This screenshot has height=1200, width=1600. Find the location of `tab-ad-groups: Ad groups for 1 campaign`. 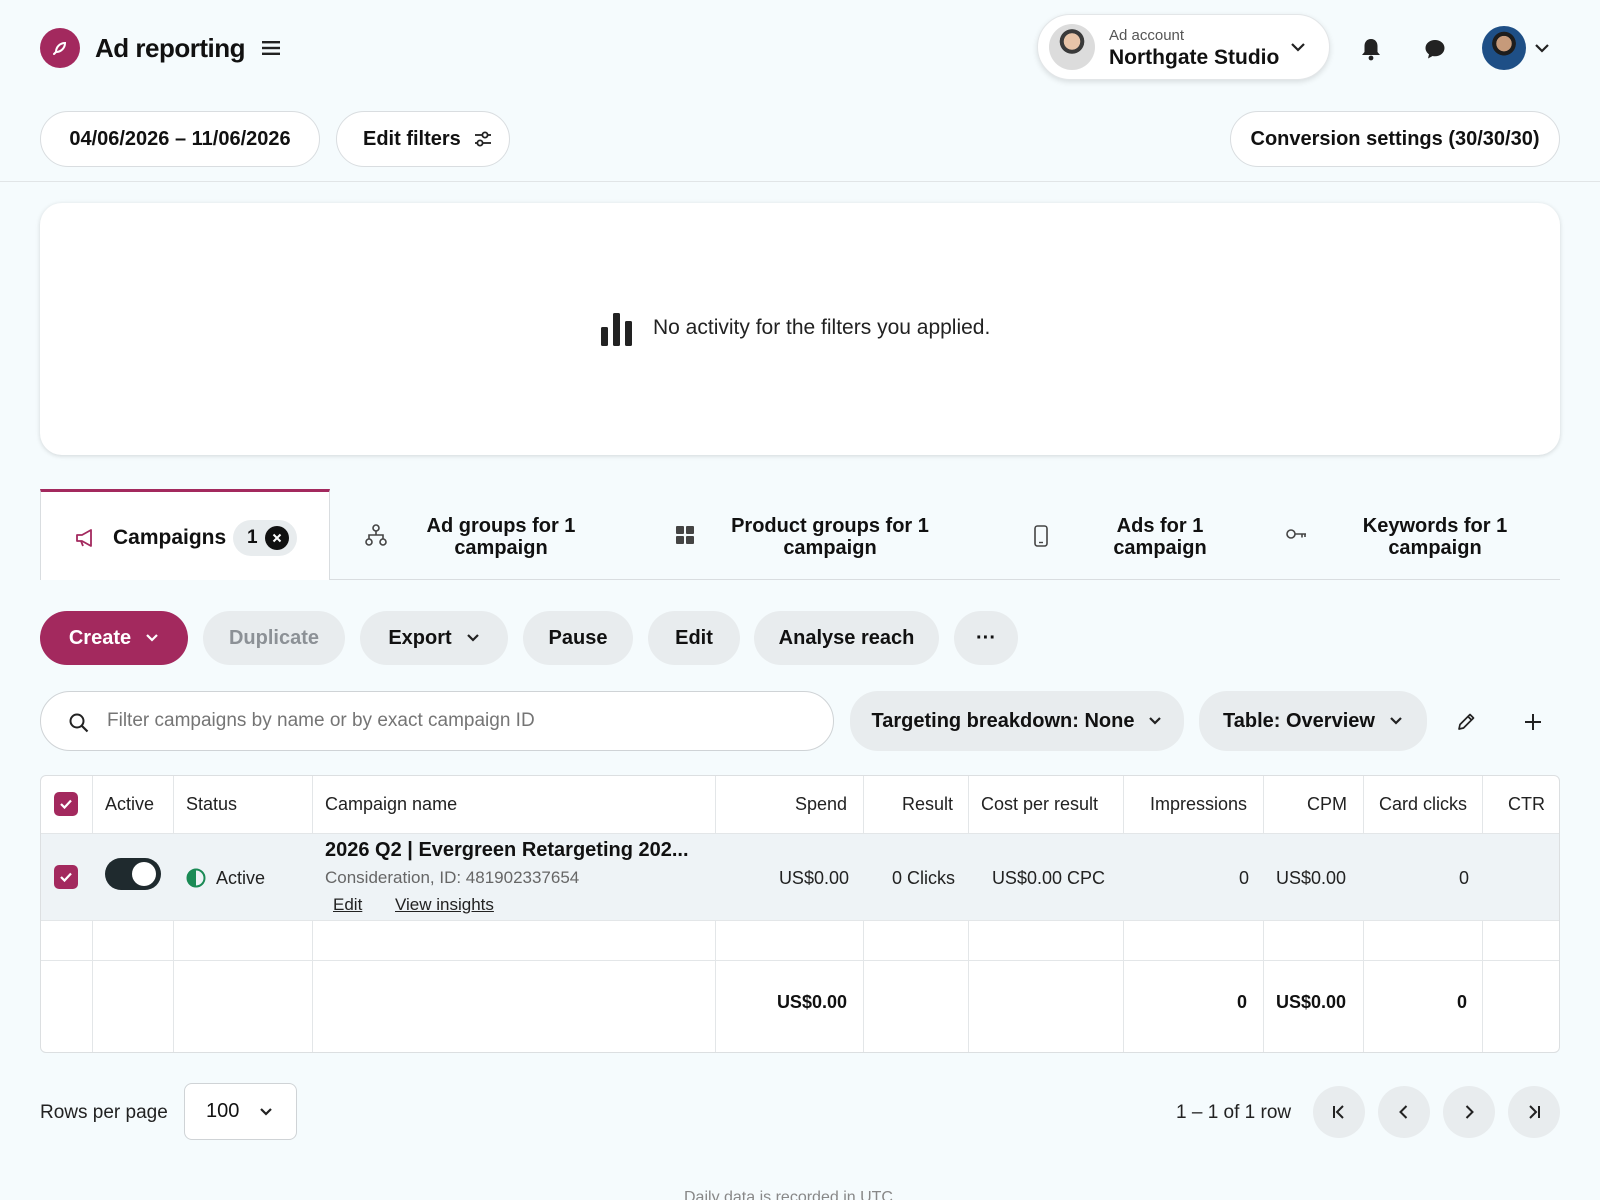

tab-ad-groups: Ad groups for 1 campaign is located at coordinates (476, 534).